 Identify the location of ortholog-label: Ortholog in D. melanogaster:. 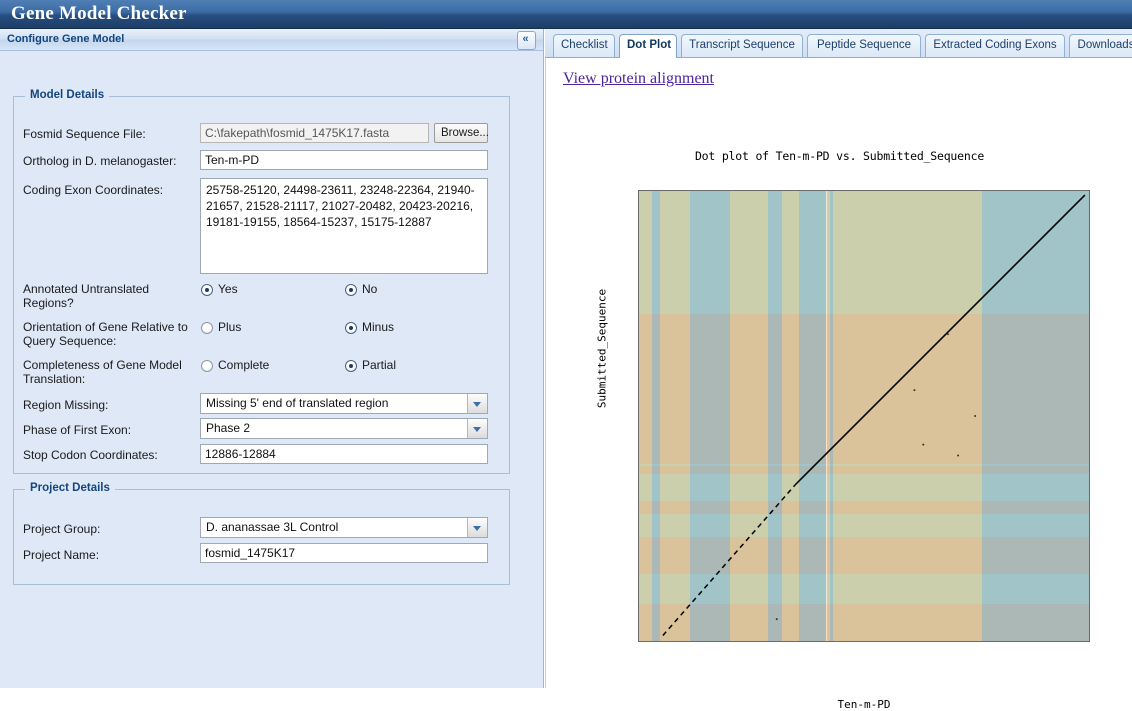
(100, 161).